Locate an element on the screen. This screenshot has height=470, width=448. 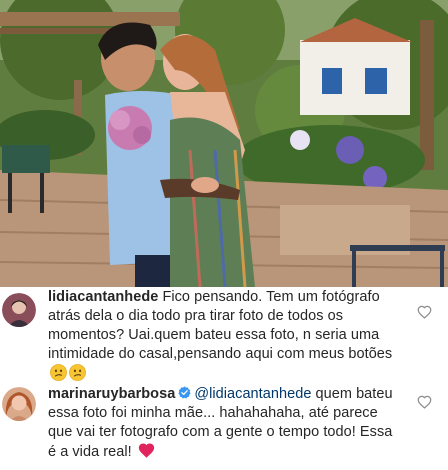
comment-mention: @lidiacantanhede is located at coordinates (252, 394).